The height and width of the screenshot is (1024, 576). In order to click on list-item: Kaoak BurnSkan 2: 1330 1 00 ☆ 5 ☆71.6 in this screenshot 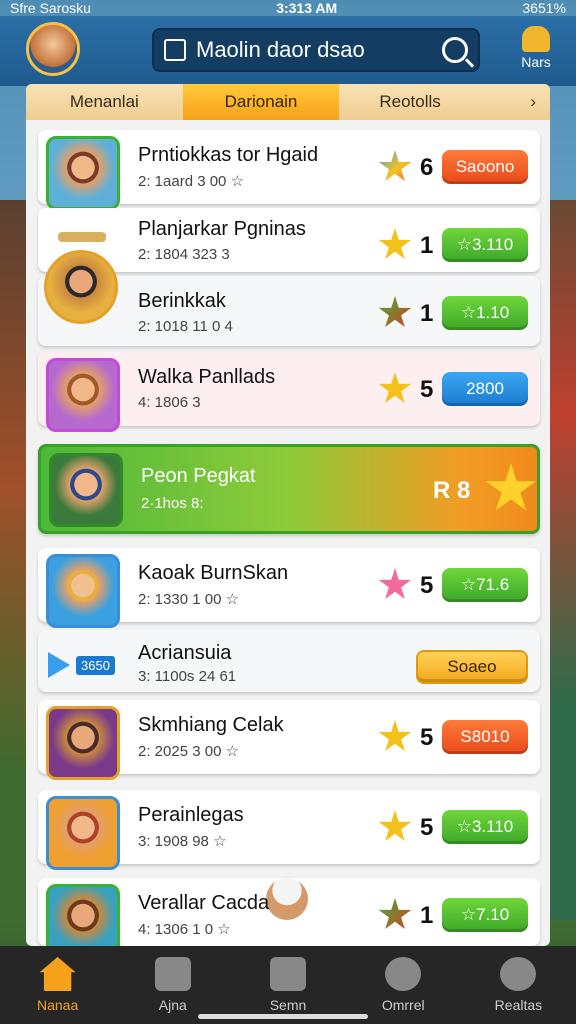, I will do `click(289, 588)`.